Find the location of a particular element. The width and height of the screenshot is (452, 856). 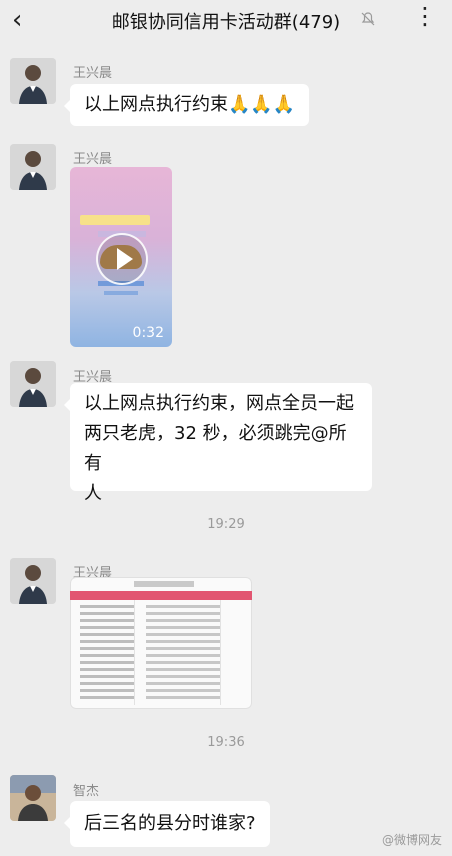

chat-header: ‹ 邮银协同信用卡活动群(479) ⋮ is located at coordinates (226, 21).